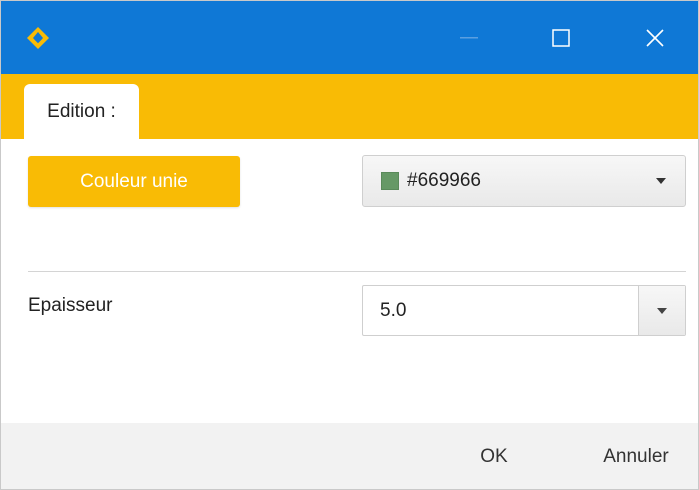 This screenshot has width=699, height=490. I want to click on tab-label: Edition :, so click(81, 111).